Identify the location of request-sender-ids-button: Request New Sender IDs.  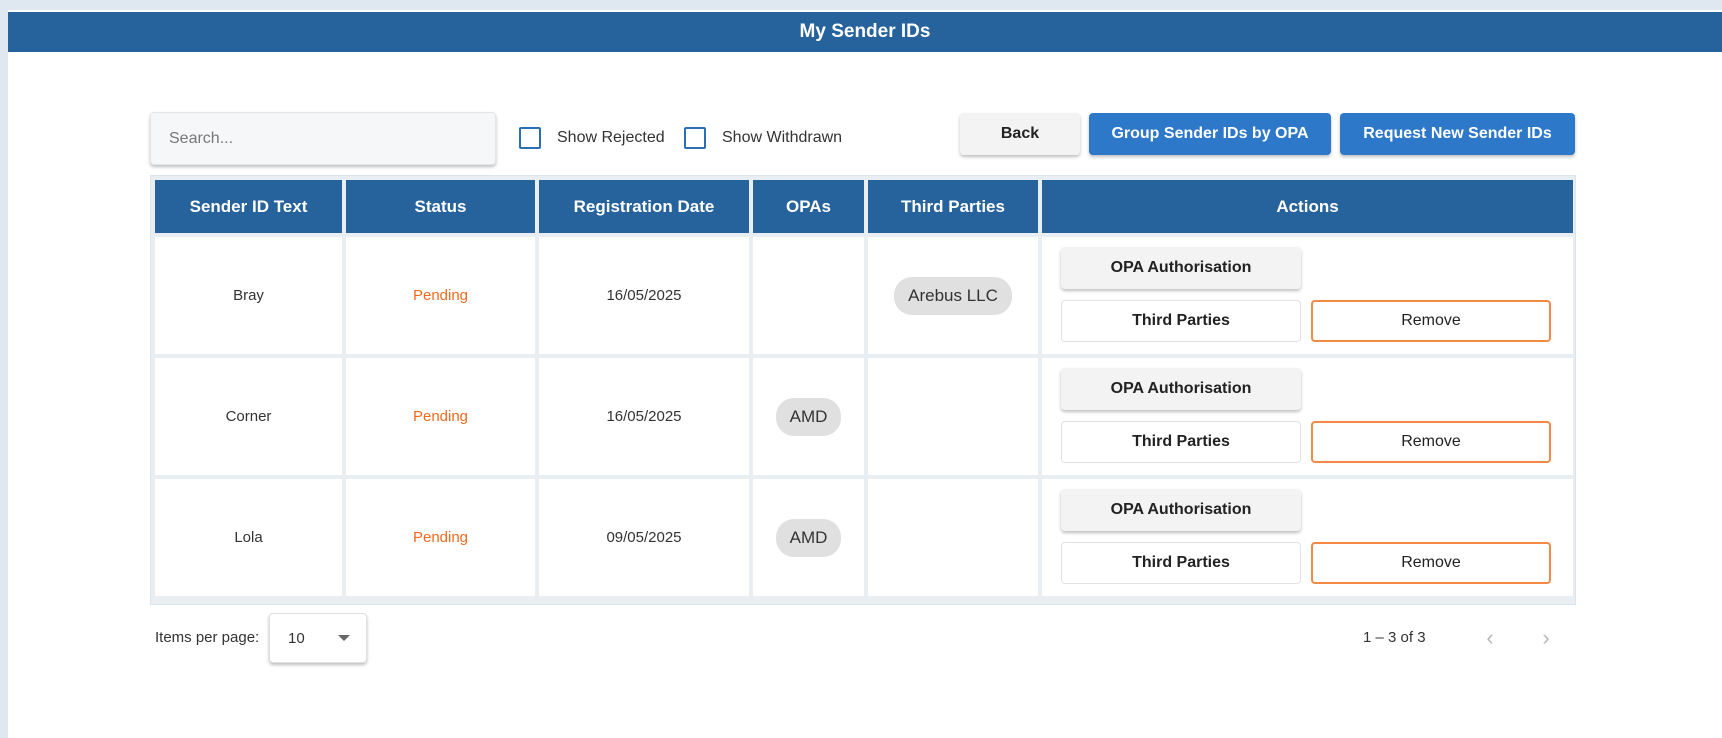
(1457, 134).